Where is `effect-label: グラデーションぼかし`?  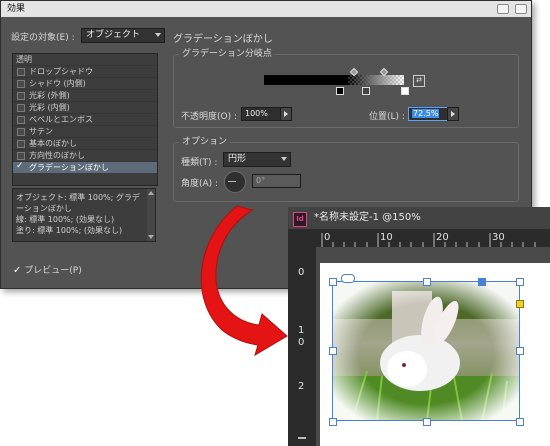 effect-label: グラデーションぼかし is located at coordinates (69, 167).